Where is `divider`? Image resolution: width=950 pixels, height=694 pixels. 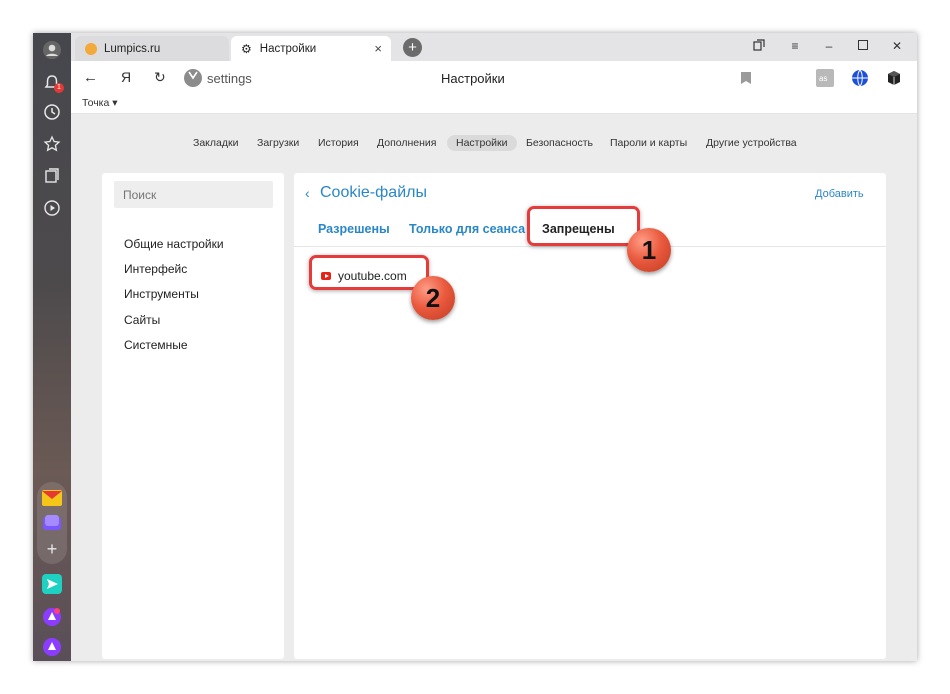 divider is located at coordinates (590, 246).